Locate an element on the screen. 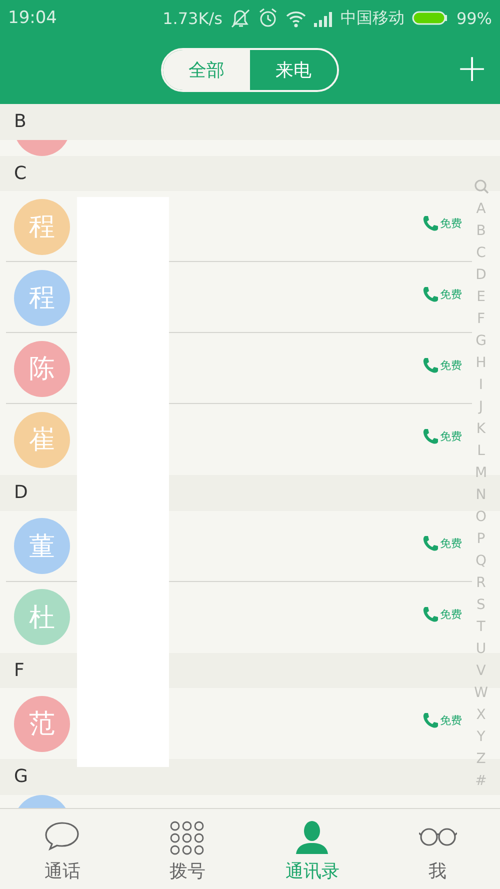  alarm-icon is located at coordinates (268, 18).